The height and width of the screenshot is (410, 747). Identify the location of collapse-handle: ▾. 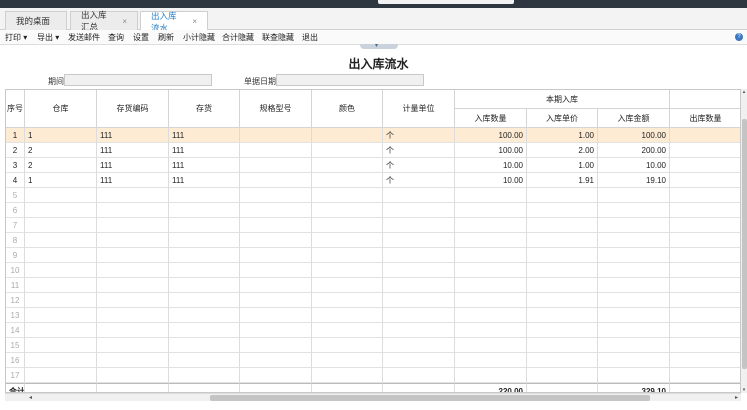
(379, 46).